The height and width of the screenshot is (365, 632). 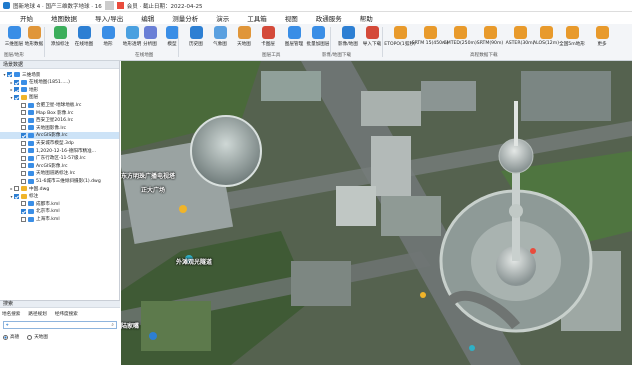 What do you see at coordinates (294, 36) in the screenshot?
I see `ribbon-button-12: 图层管理` at bounding box center [294, 36].